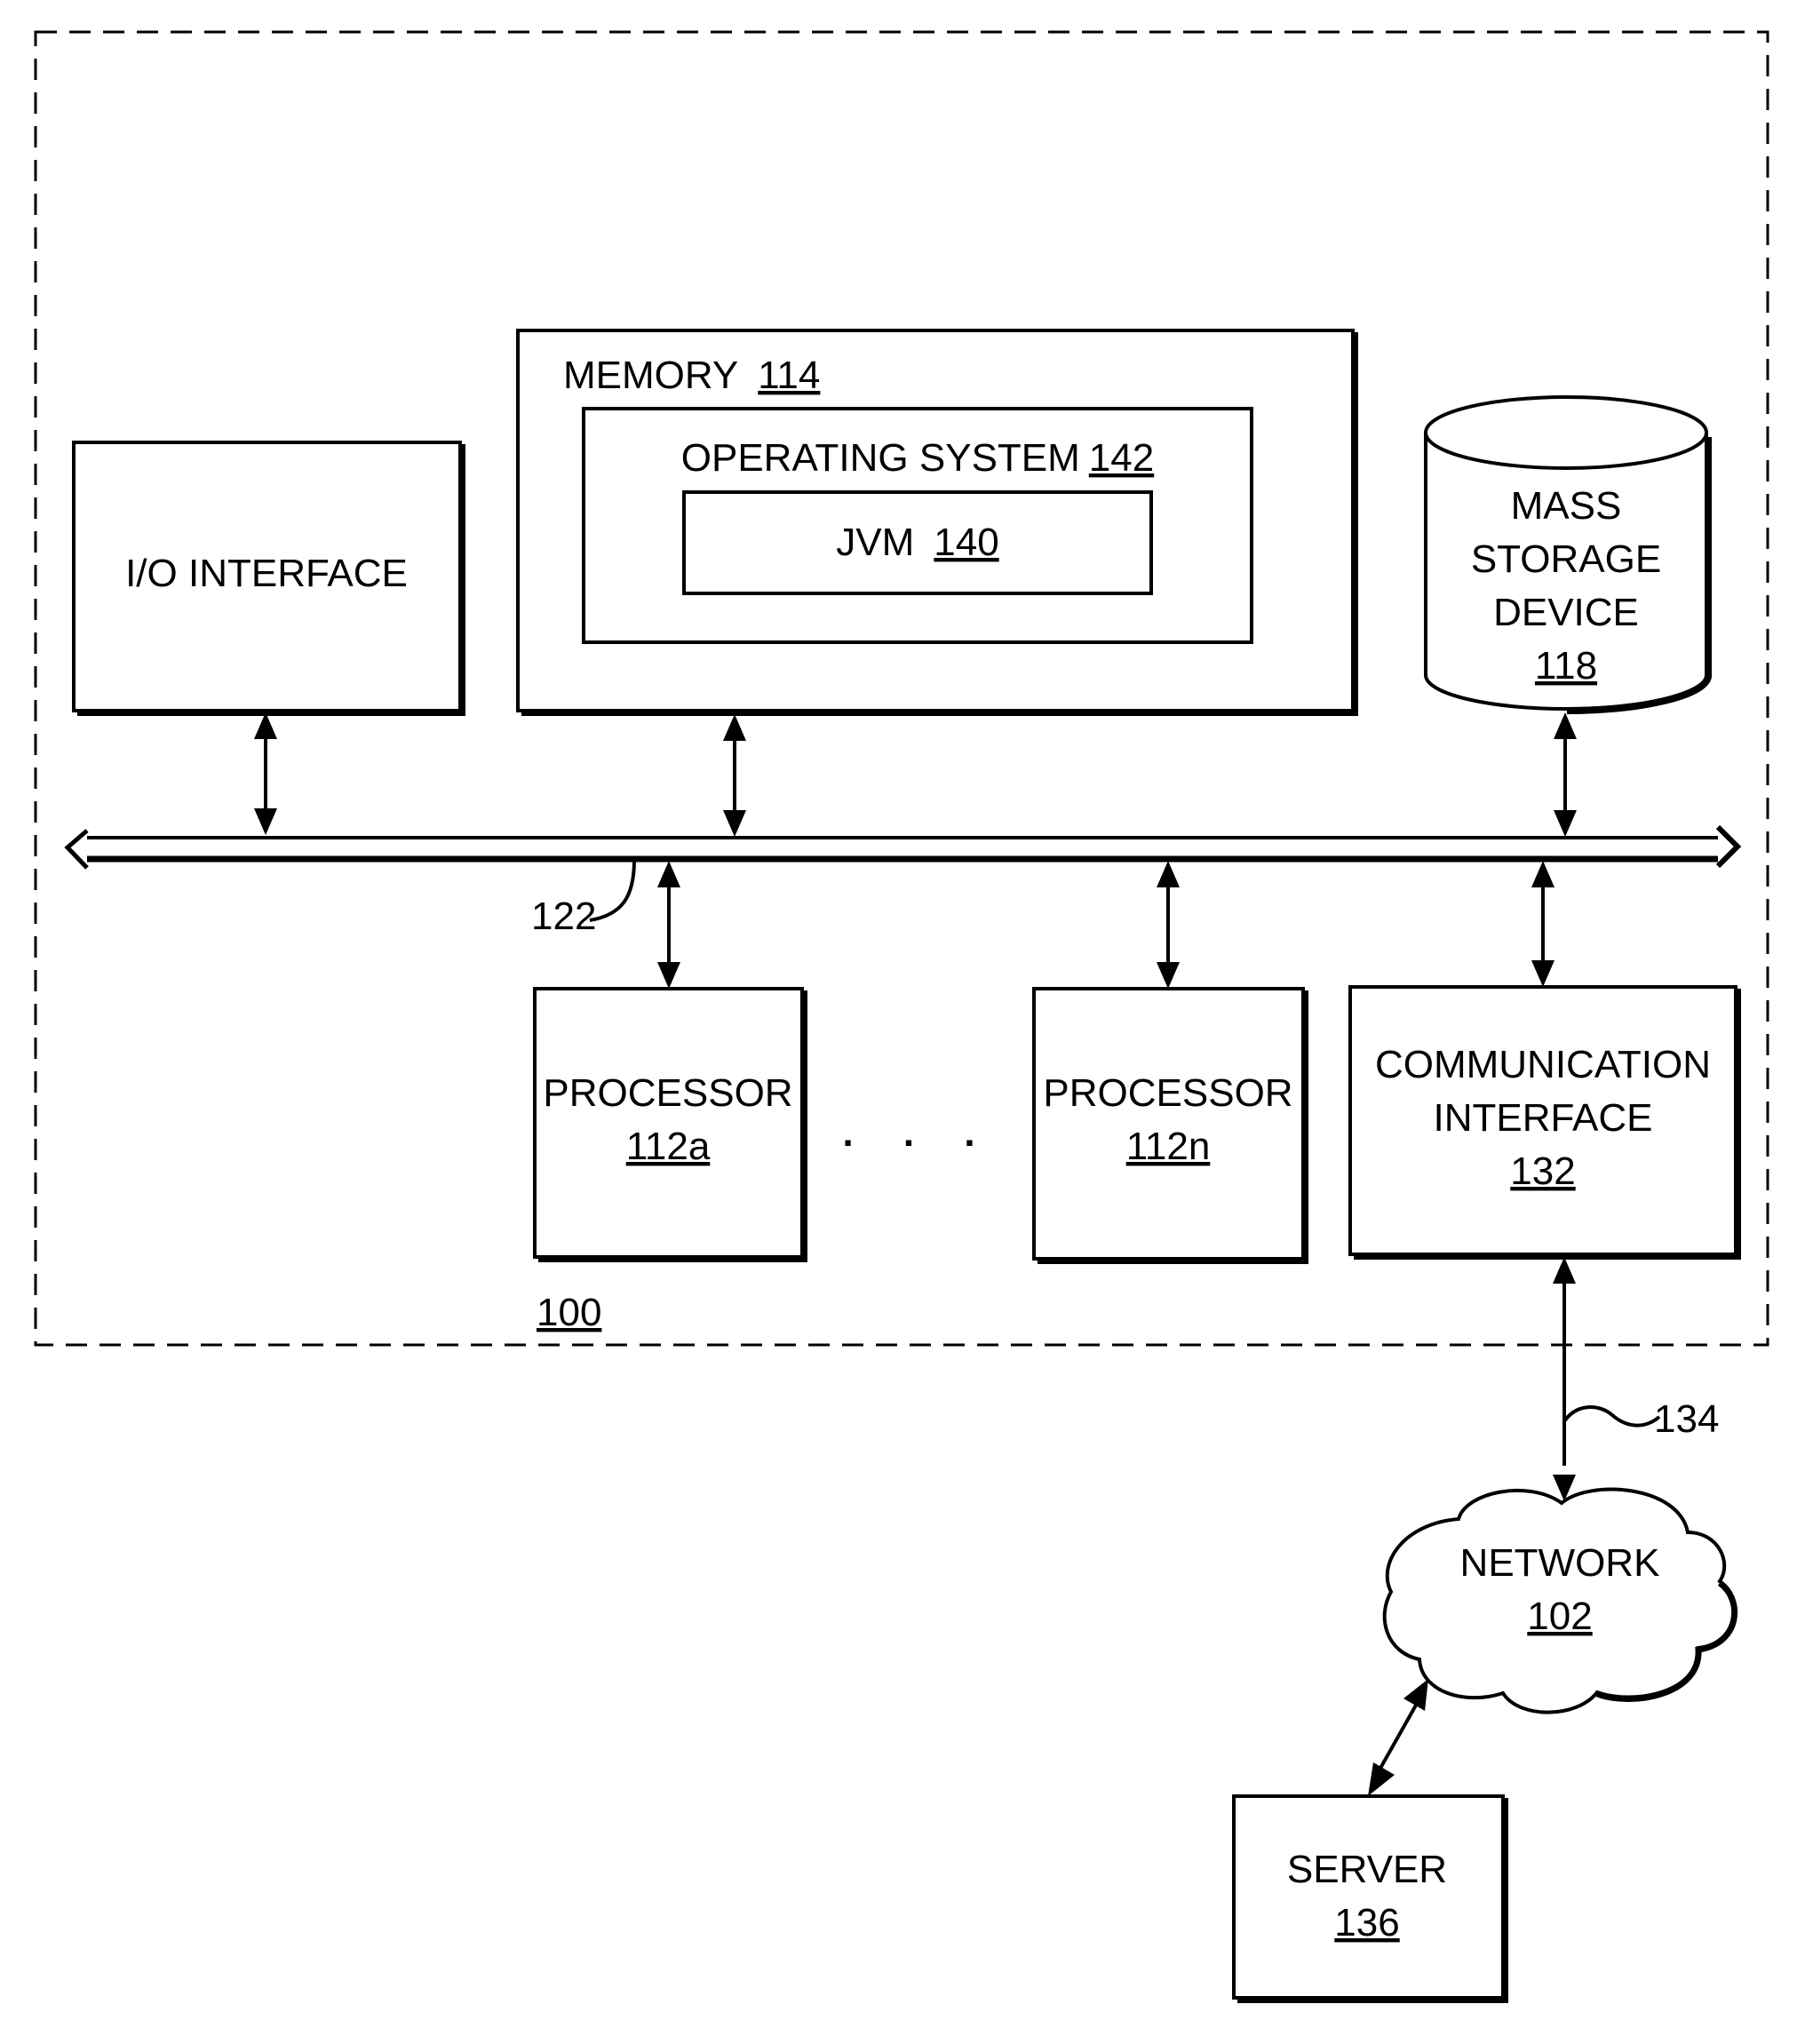  Describe the element at coordinates (789, 375) in the screenshot. I see `memory-ref: 114` at that location.